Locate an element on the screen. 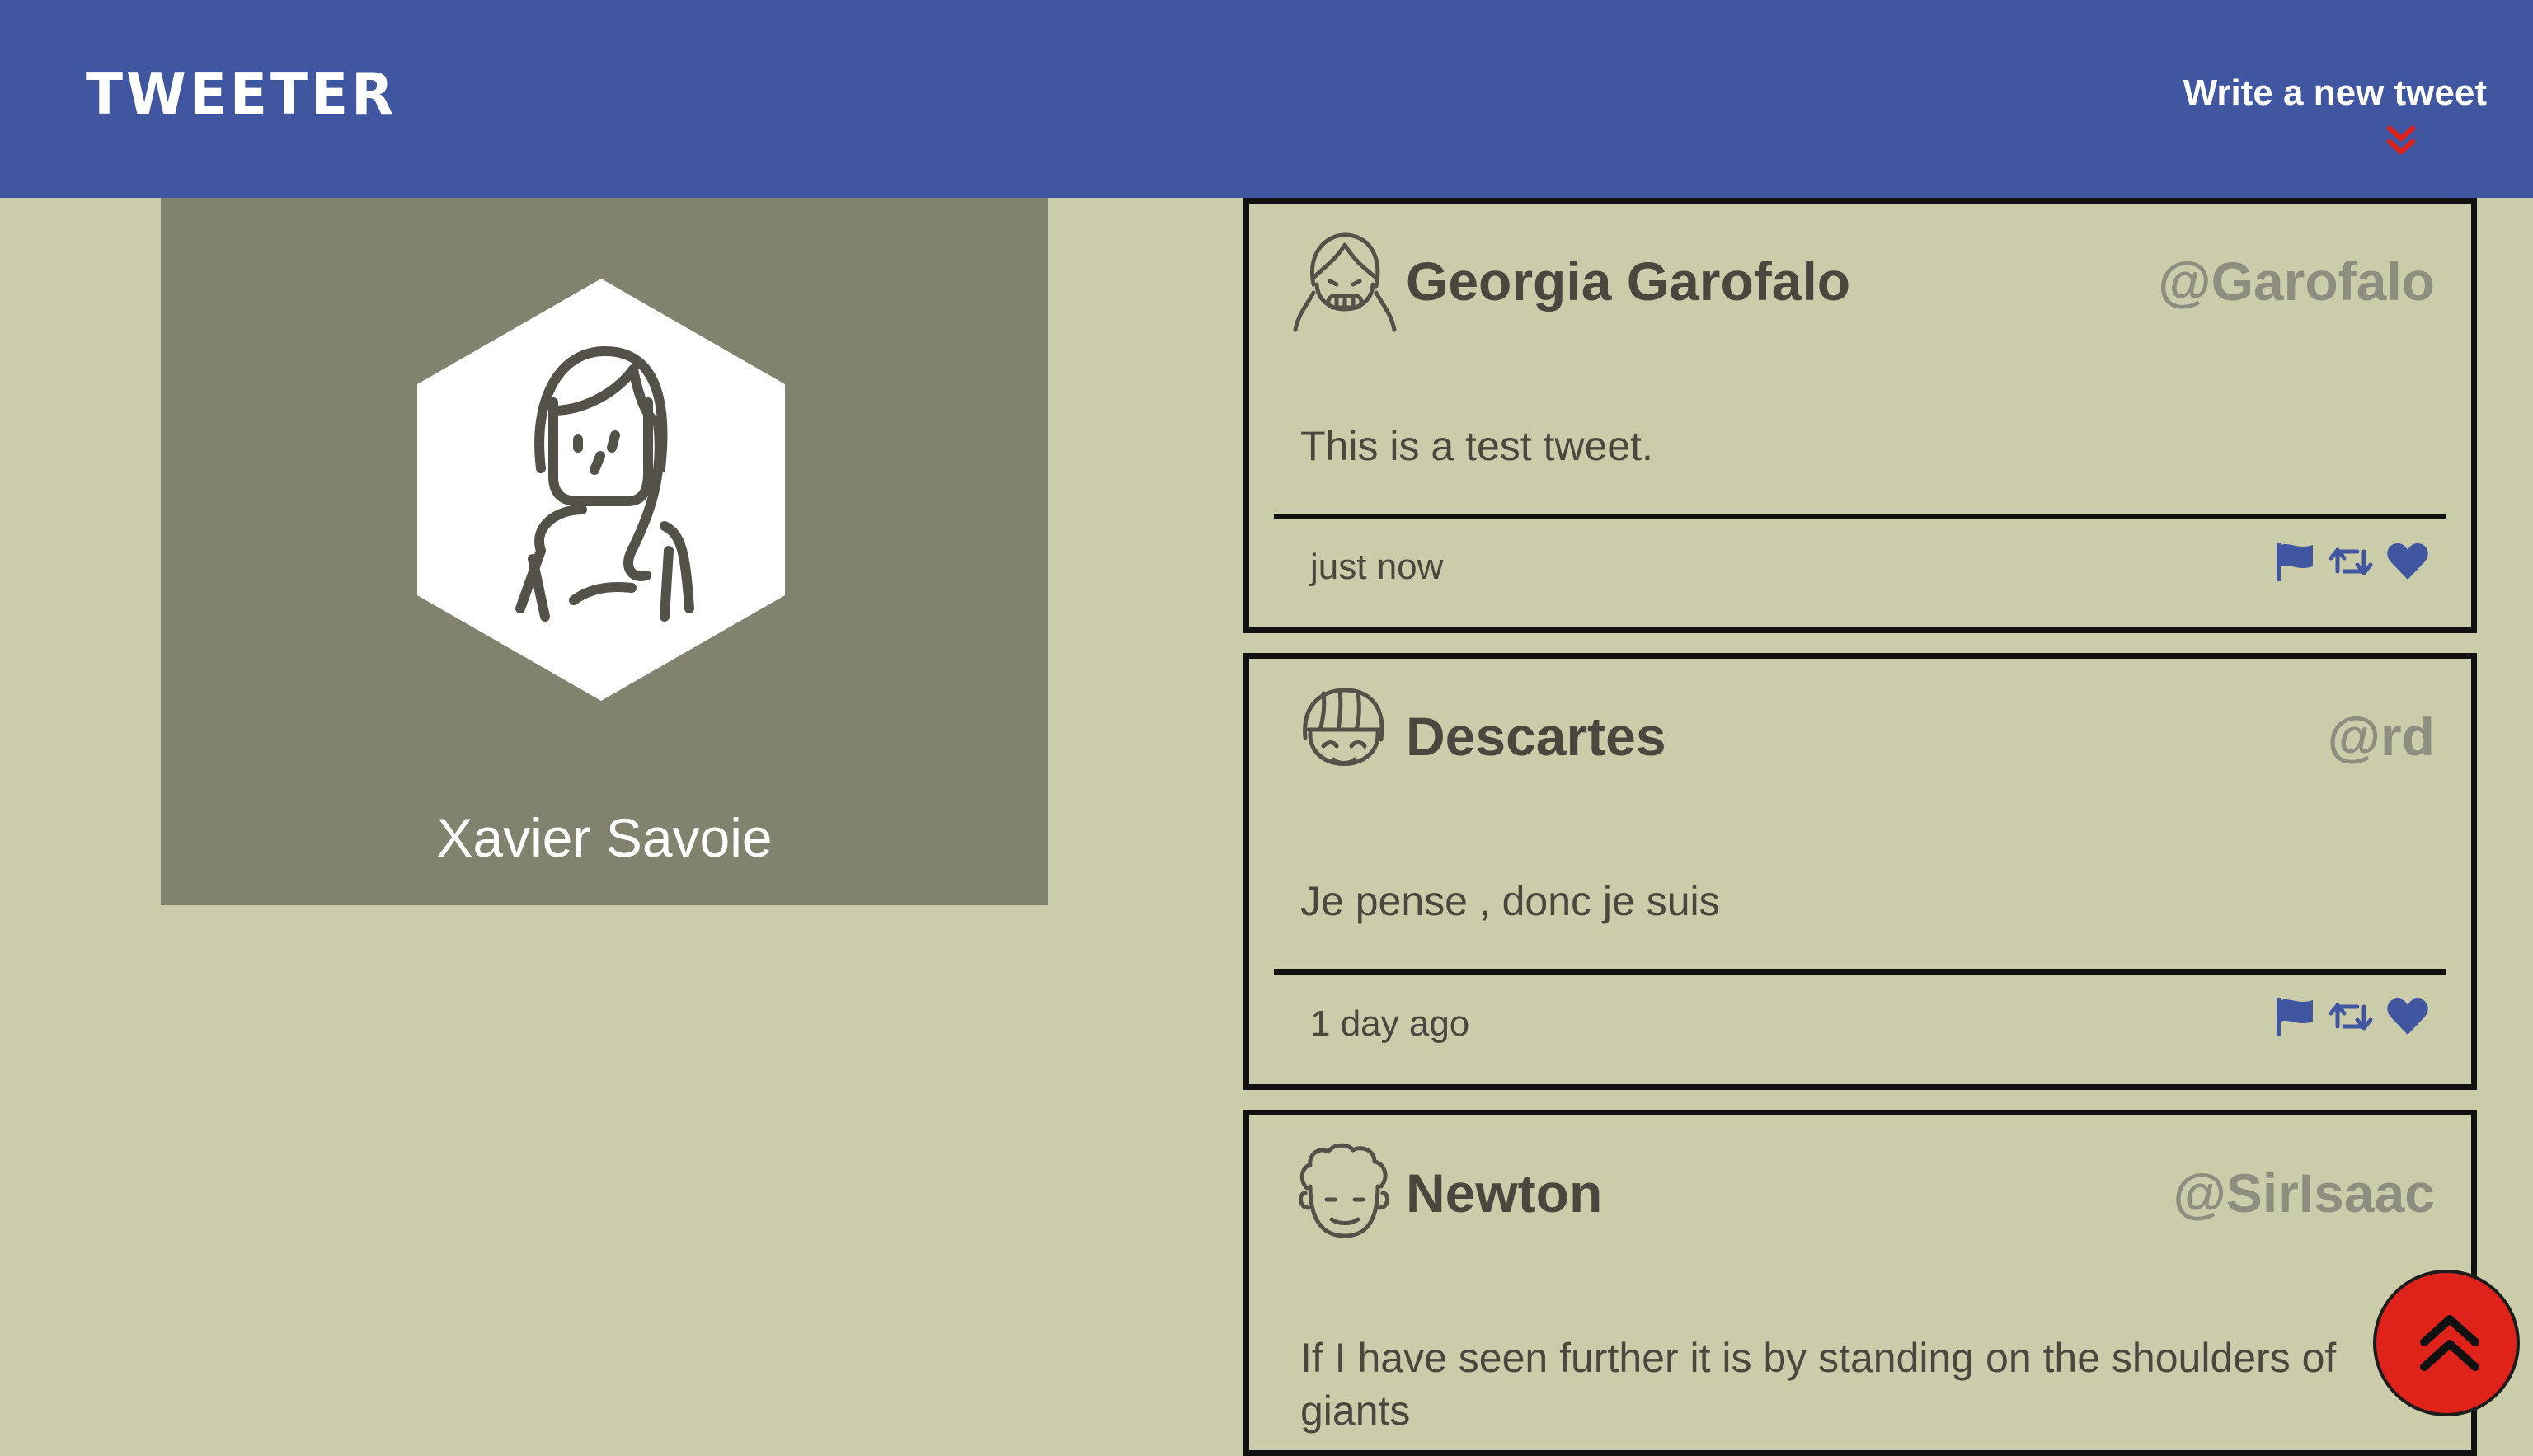 The image size is (2533, 1456). brand-logo: TWEETER is located at coordinates (242, 94).